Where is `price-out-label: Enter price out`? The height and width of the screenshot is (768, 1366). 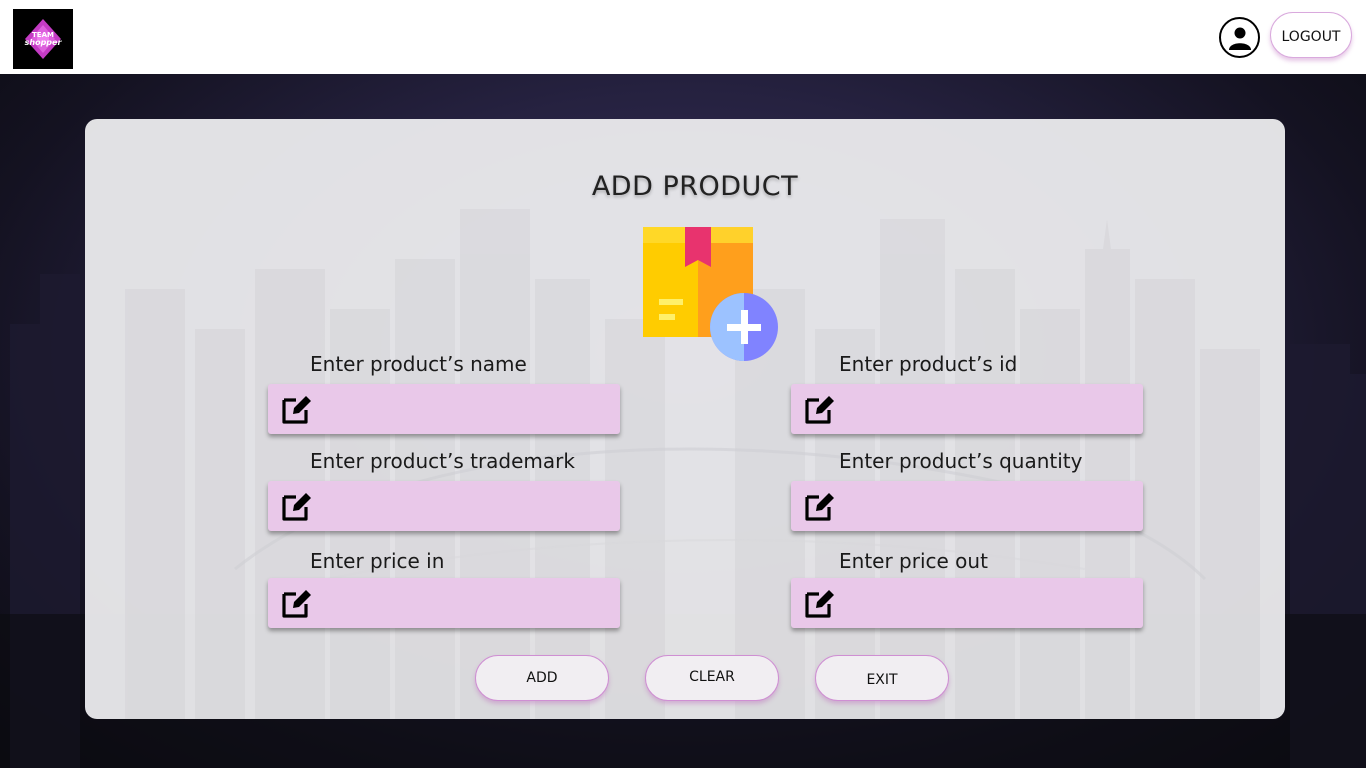
price-out-label: Enter price out is located at coordinates (913, 561).